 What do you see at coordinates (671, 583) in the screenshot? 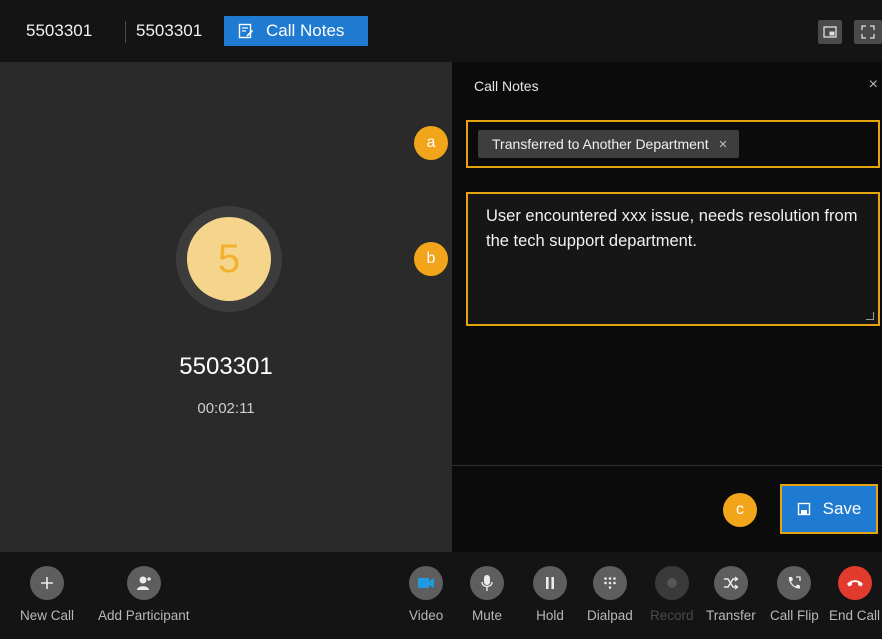
I see `record-icon` at bounding box center [671, 583].